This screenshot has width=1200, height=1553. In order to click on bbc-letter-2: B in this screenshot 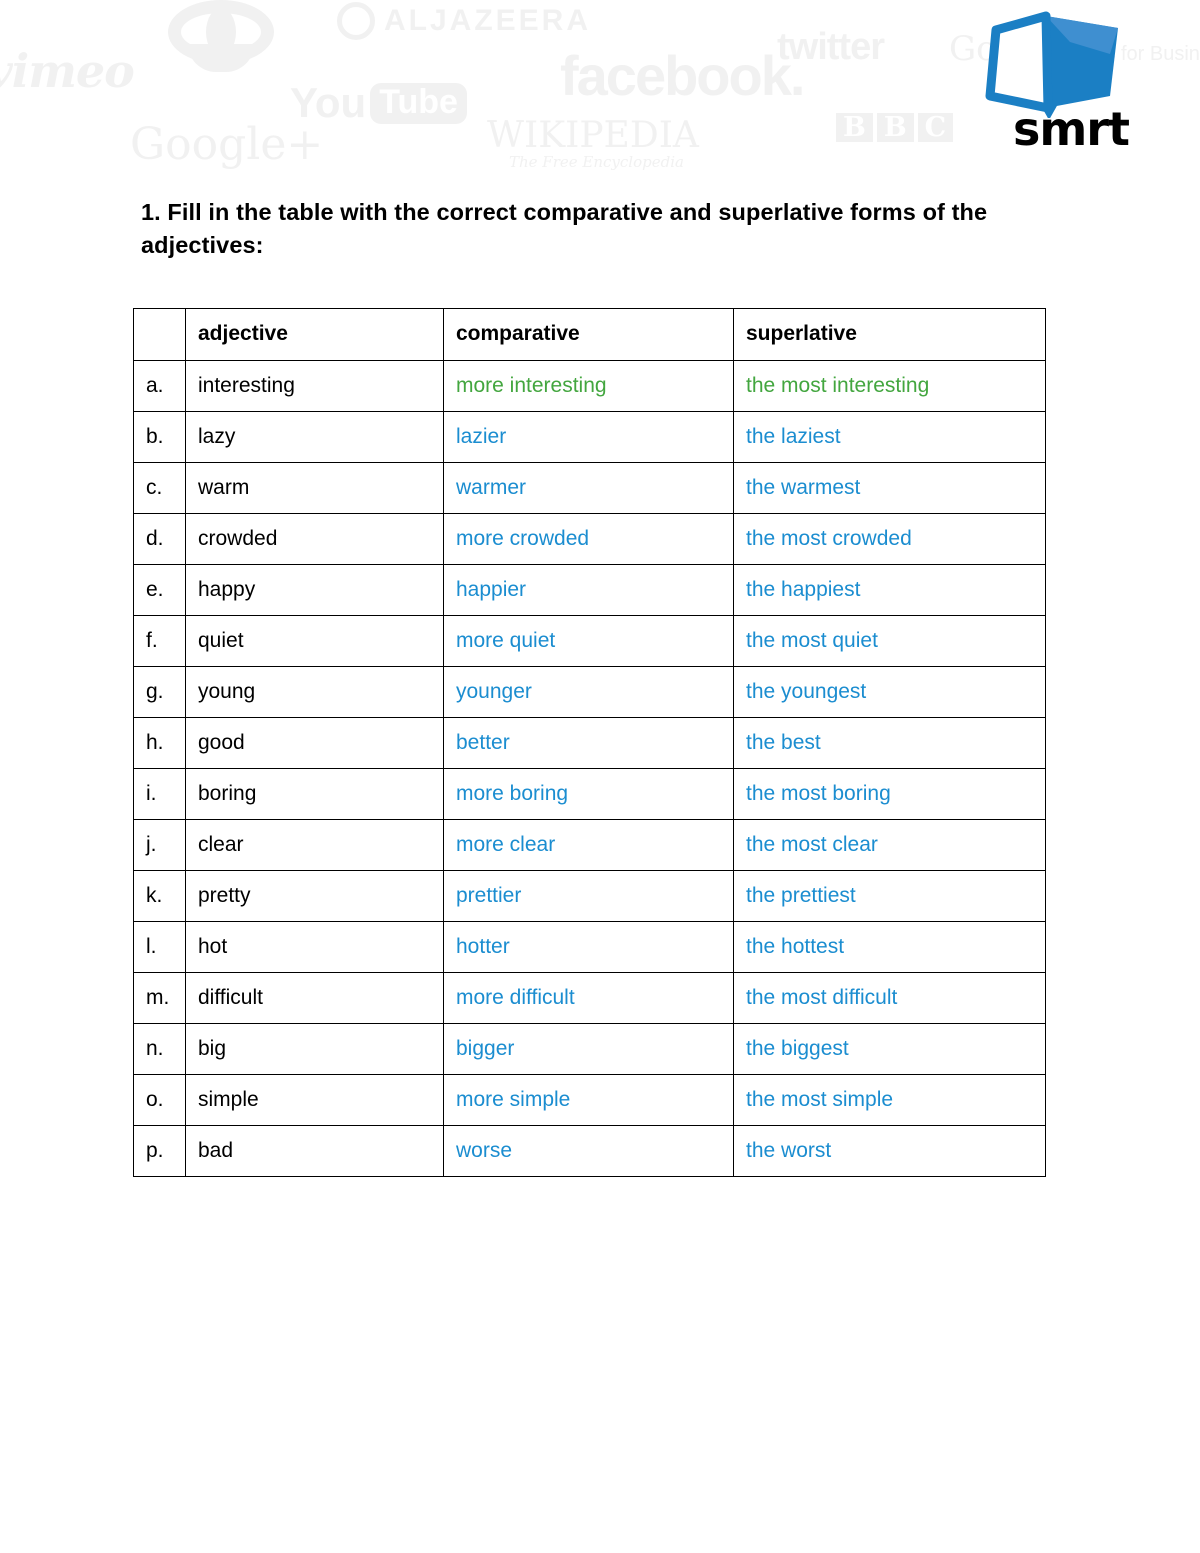, I will do `click(895, 127)`.